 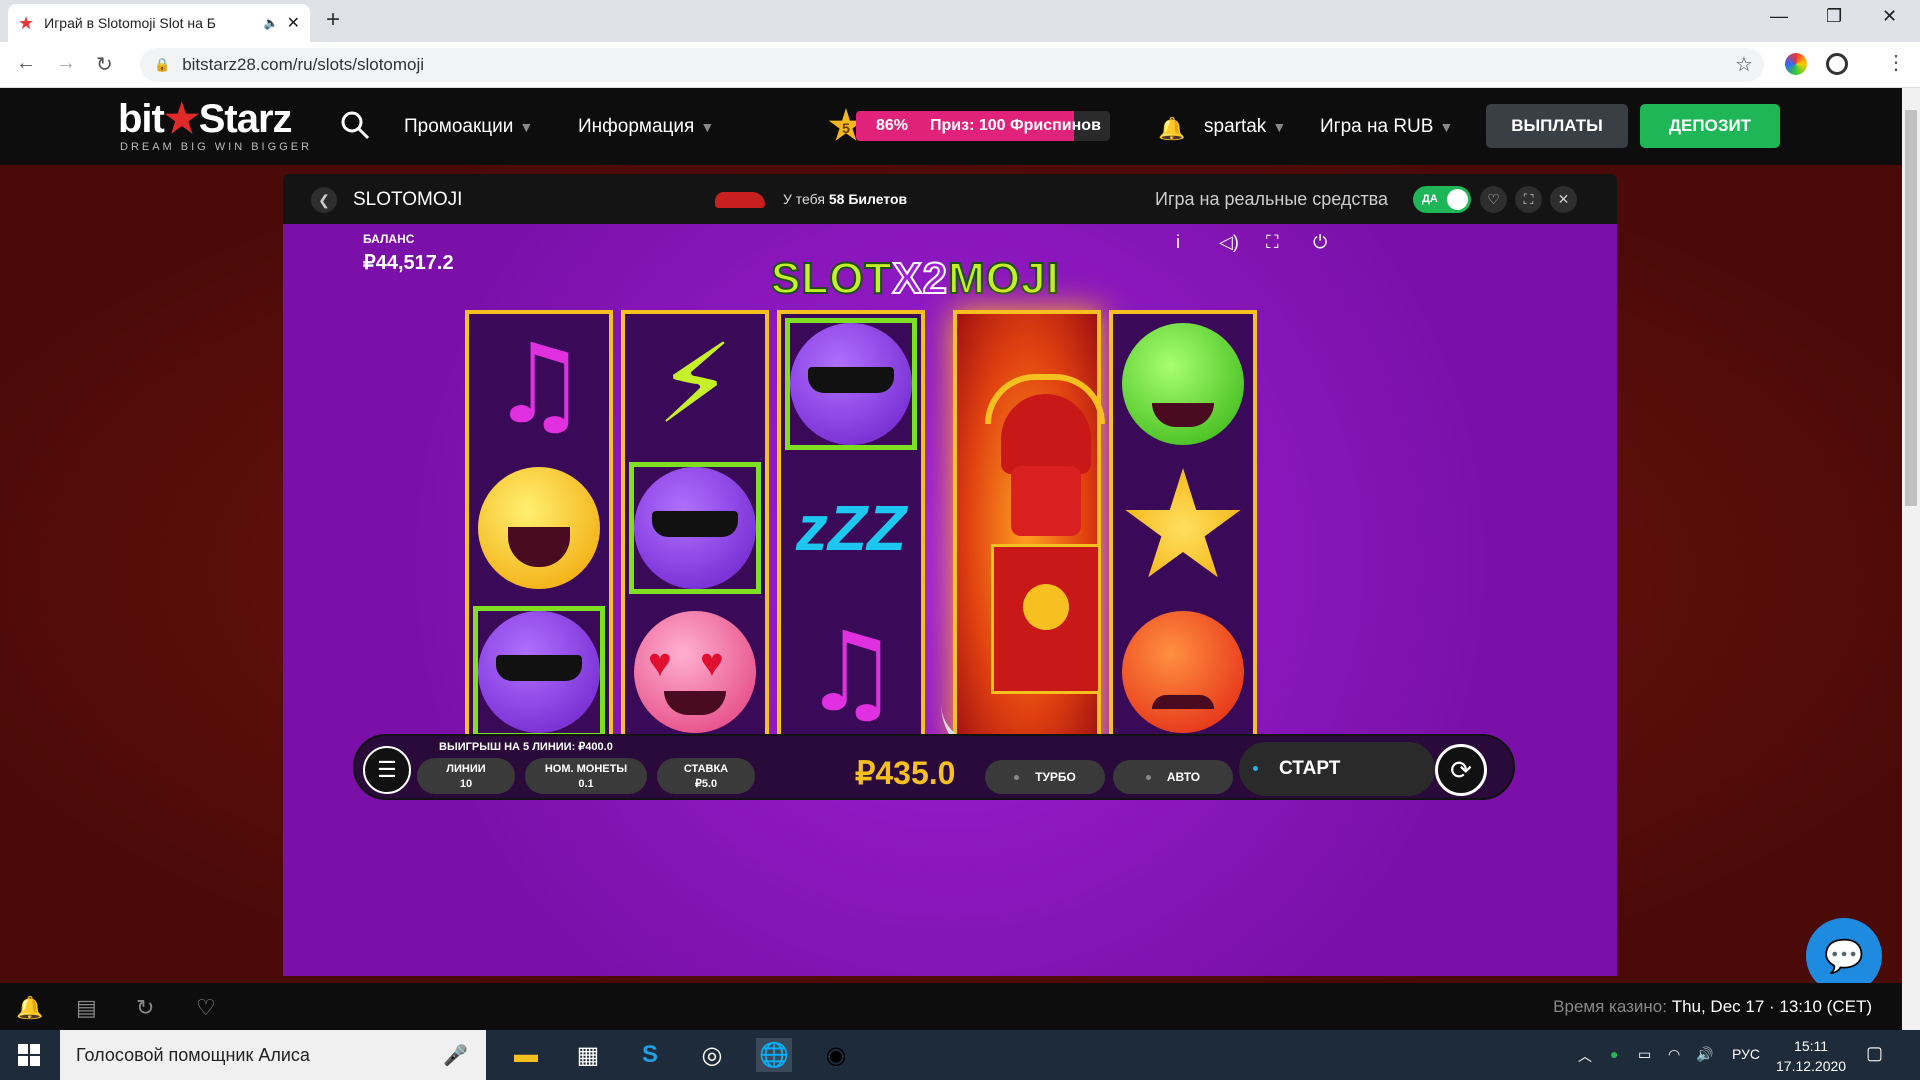 I want to click on sick-emoji-icon, so click(x=1183, y=384).